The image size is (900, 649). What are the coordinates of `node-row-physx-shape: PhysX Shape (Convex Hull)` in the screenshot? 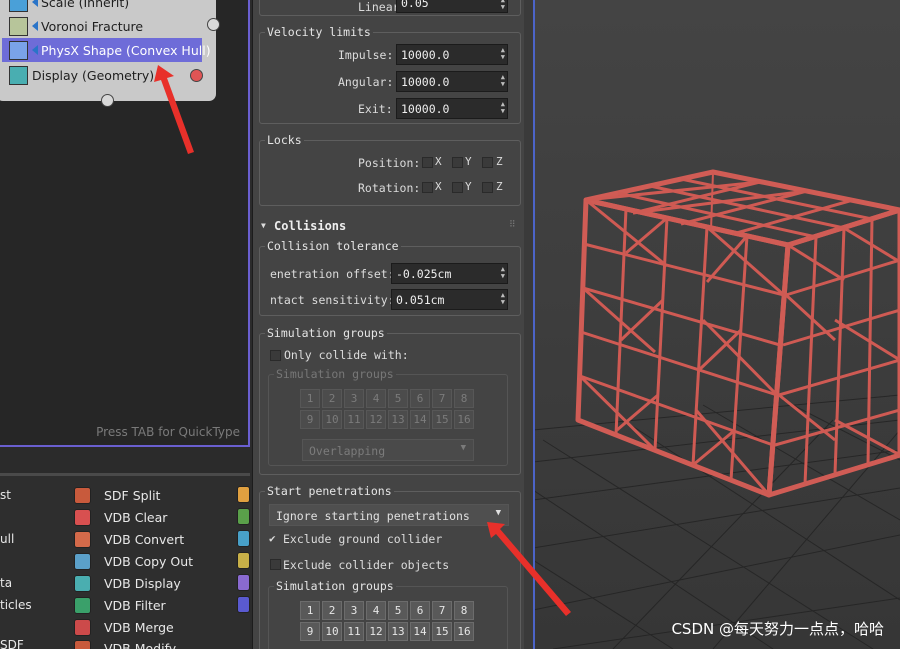 It's located at (106, 50).